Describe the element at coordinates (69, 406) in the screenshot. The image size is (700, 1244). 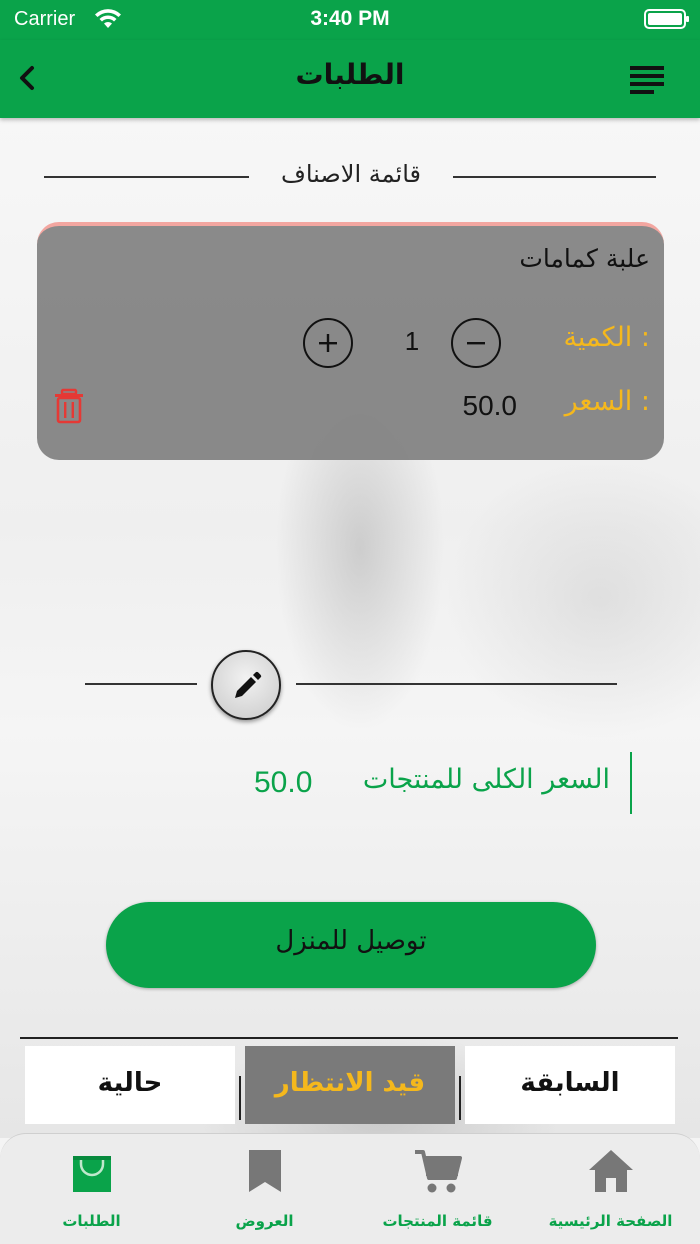
I see `trash-icon` at that location.